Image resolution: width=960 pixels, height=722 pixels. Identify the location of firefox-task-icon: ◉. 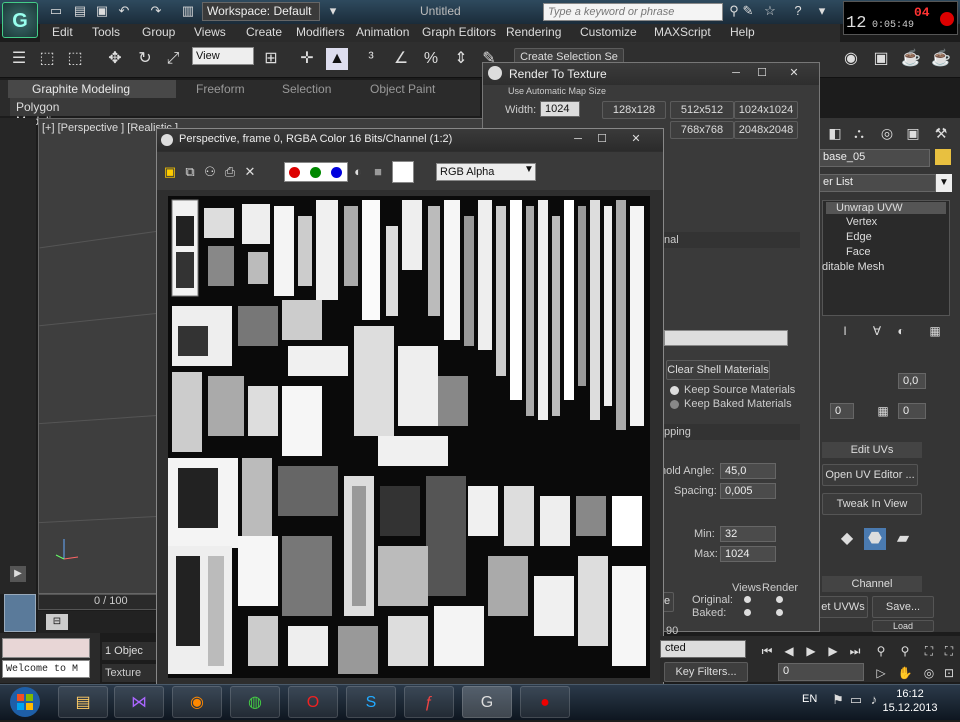
(197, 702).